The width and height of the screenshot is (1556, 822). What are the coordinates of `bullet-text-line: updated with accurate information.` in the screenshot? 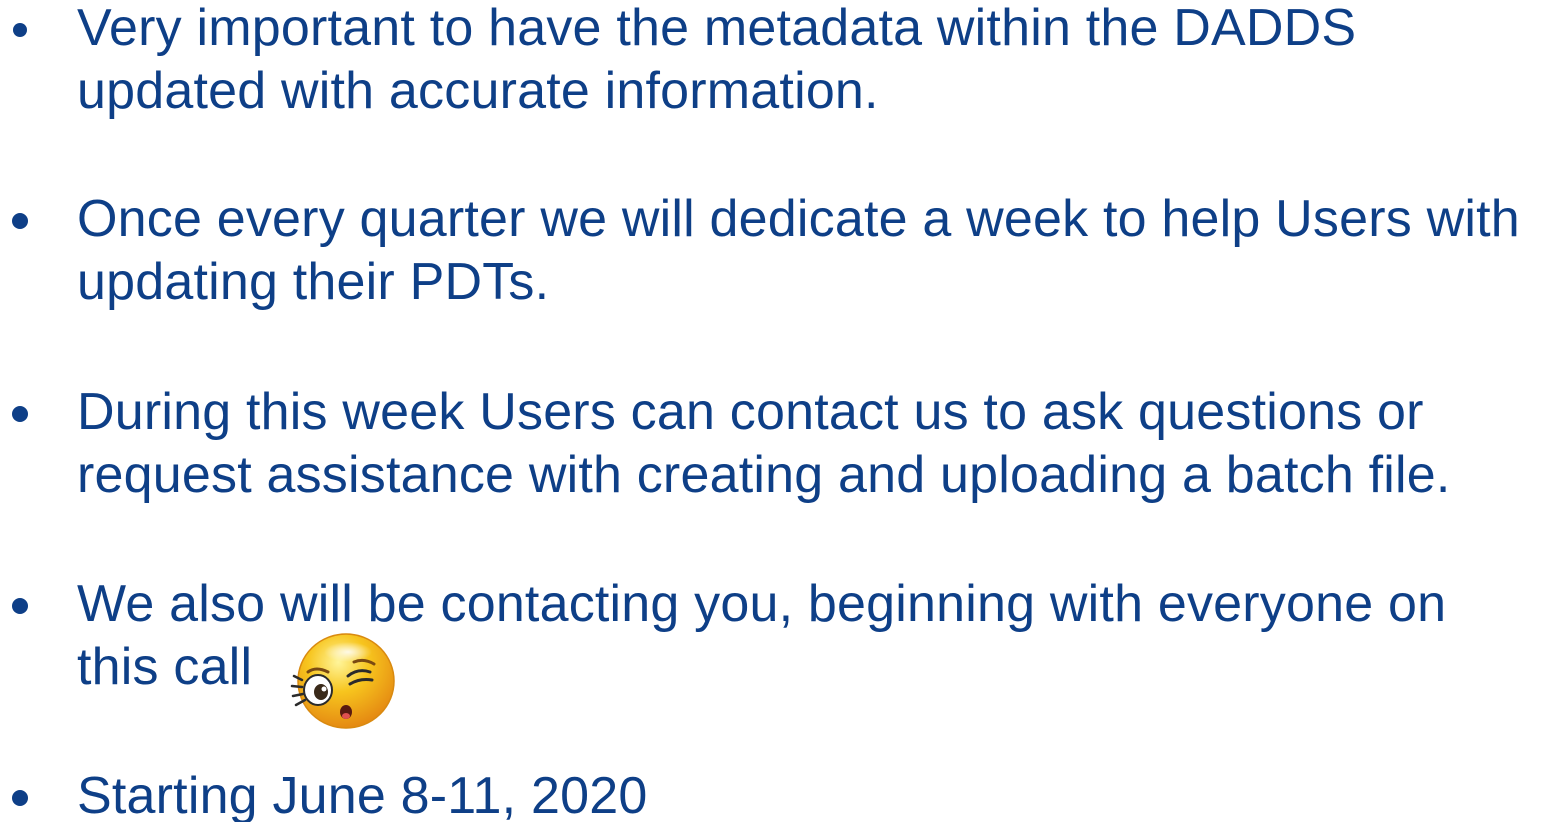 It's located at (478, 91).